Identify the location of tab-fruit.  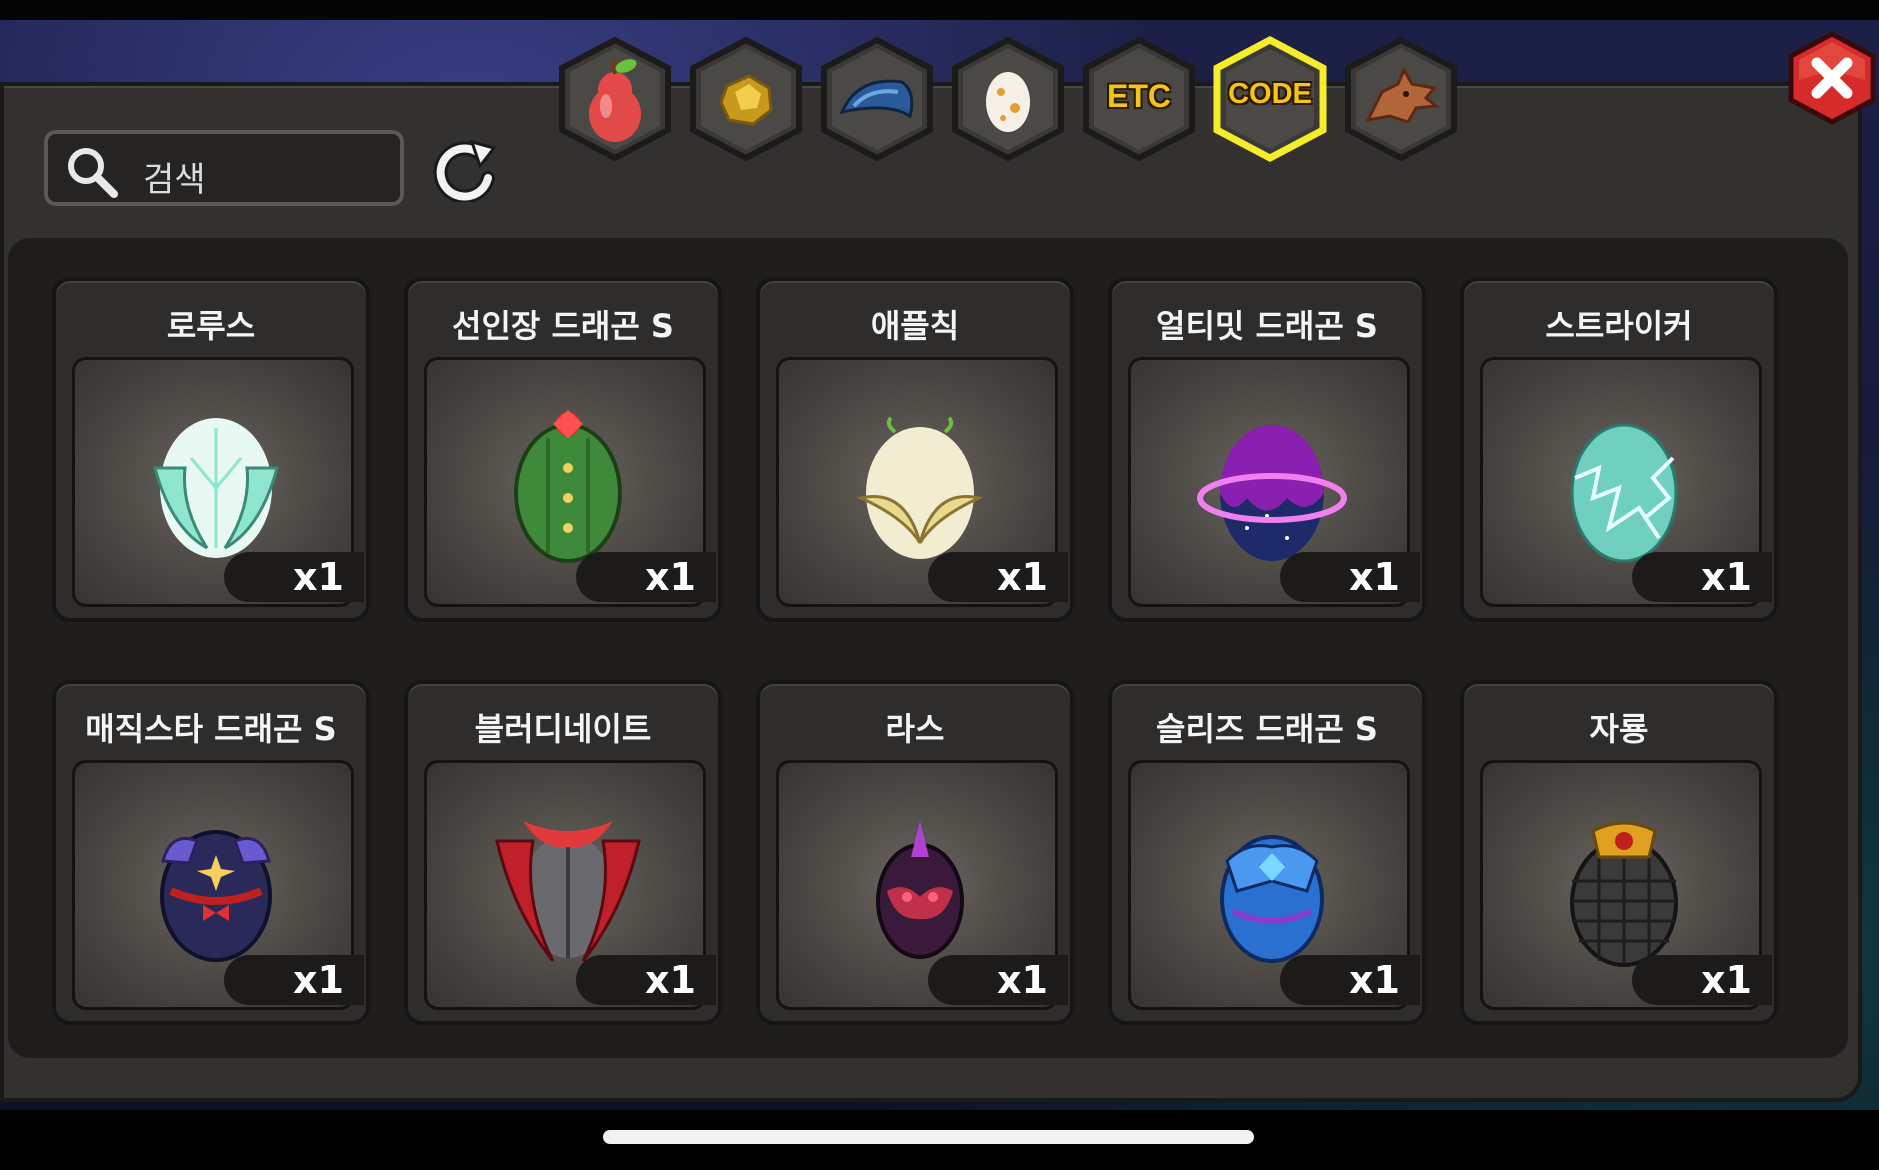
(615, 99).